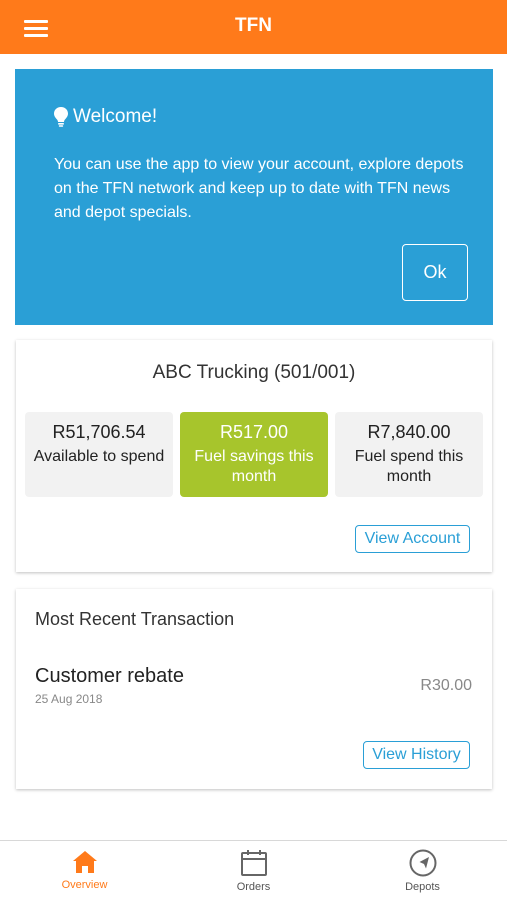 This screenshot has height=900, width=507. I want to click on available-to-spend-value: R51,706.54, so click(99, 432).